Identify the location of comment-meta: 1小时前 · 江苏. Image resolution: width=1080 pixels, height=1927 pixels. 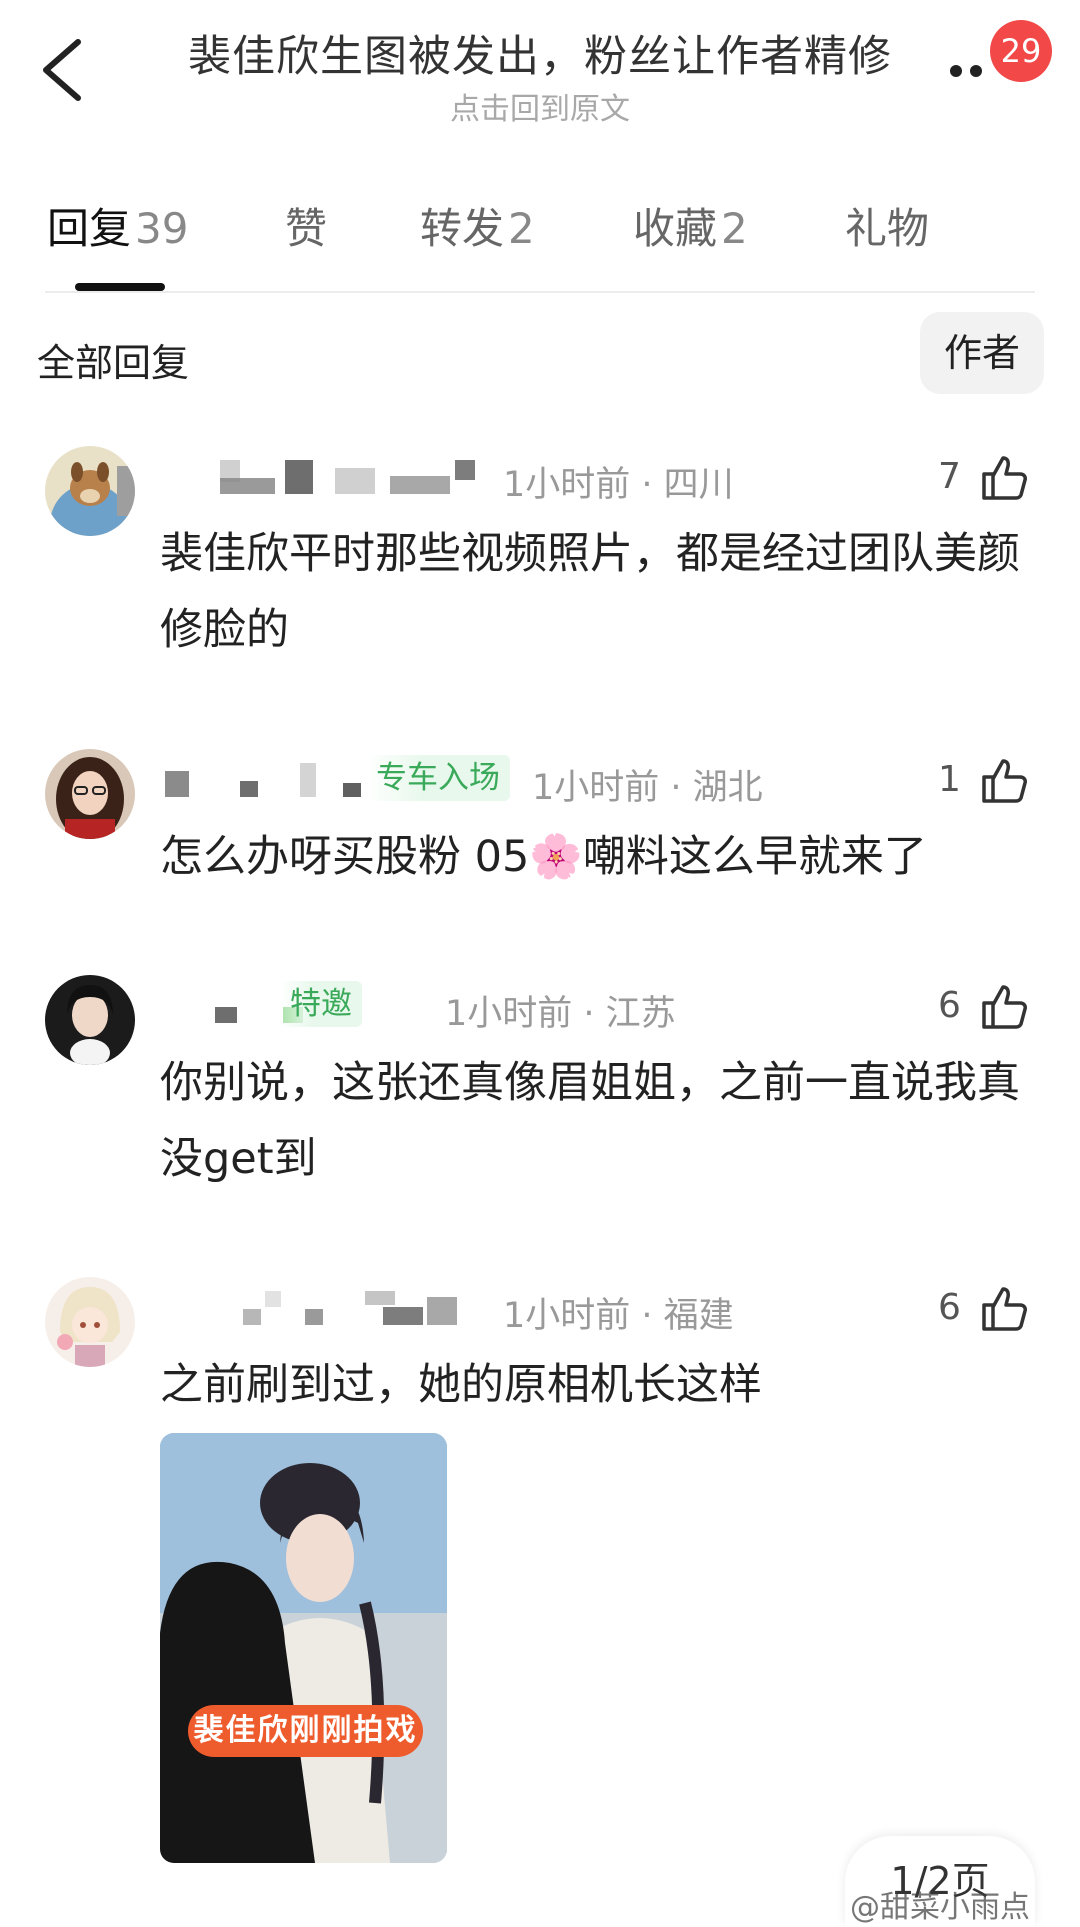
(560, 1014).